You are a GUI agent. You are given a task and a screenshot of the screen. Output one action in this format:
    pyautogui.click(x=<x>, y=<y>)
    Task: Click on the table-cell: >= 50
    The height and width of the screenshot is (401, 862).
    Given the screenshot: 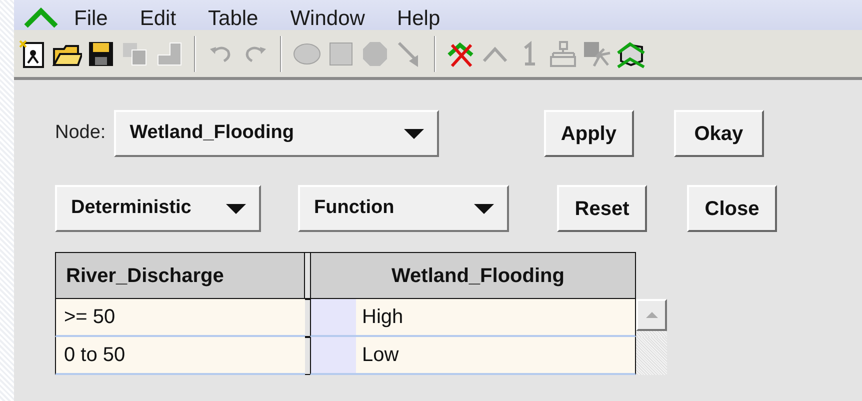 What is the action you would take?
    pyautogui.click(x=180, y=318)
    